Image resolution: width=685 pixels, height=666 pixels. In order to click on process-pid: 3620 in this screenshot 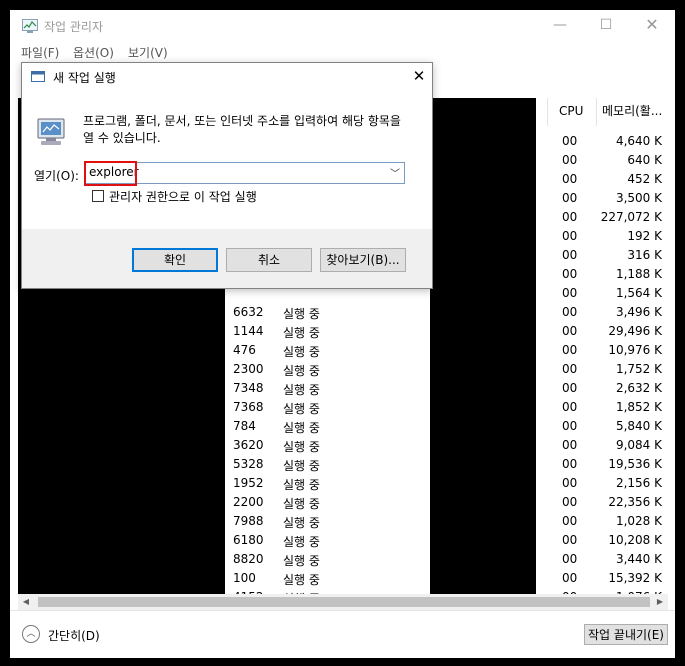, I will do `click(248, 445)`.